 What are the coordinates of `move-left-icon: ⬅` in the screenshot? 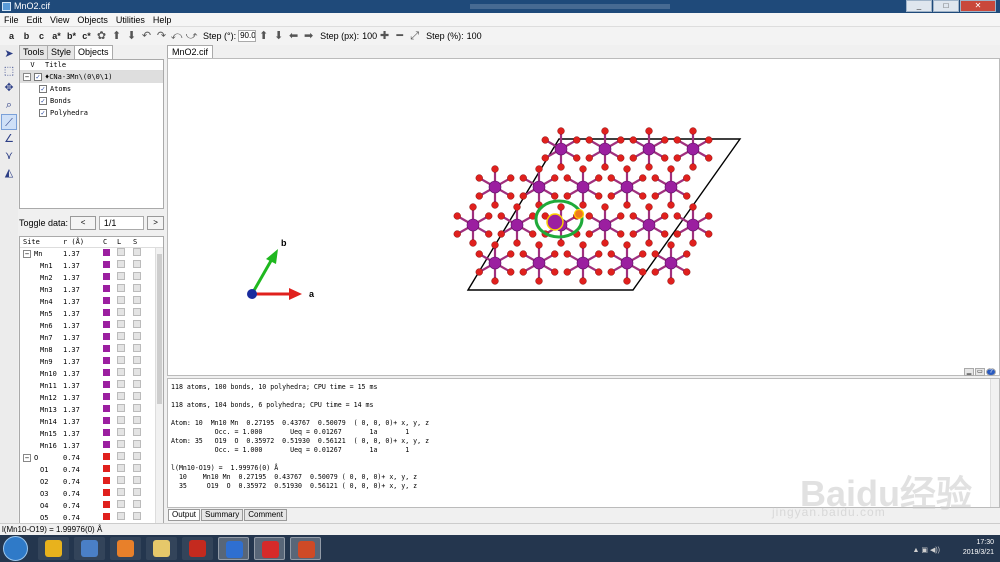 It's located at (293, 36).